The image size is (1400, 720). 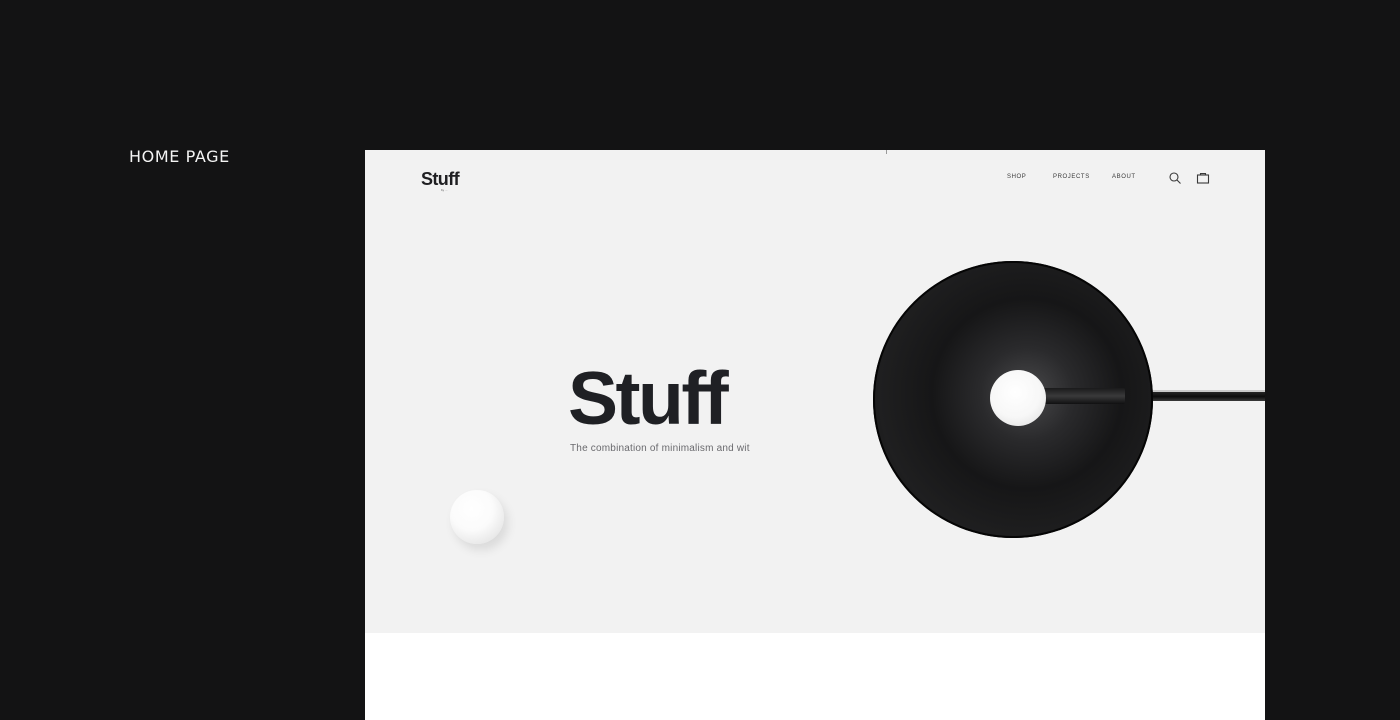 I want to click on bag-icon, so click(x=1203, y=178).